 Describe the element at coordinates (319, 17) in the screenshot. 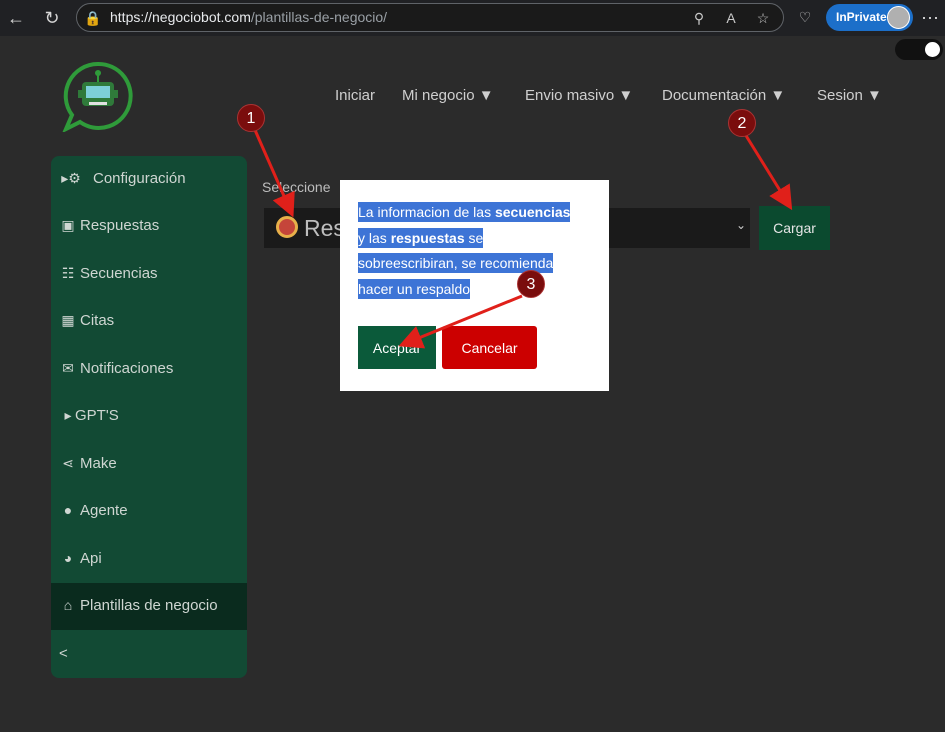

I see `url-path: /plantillas-de-negocio/` at that location.